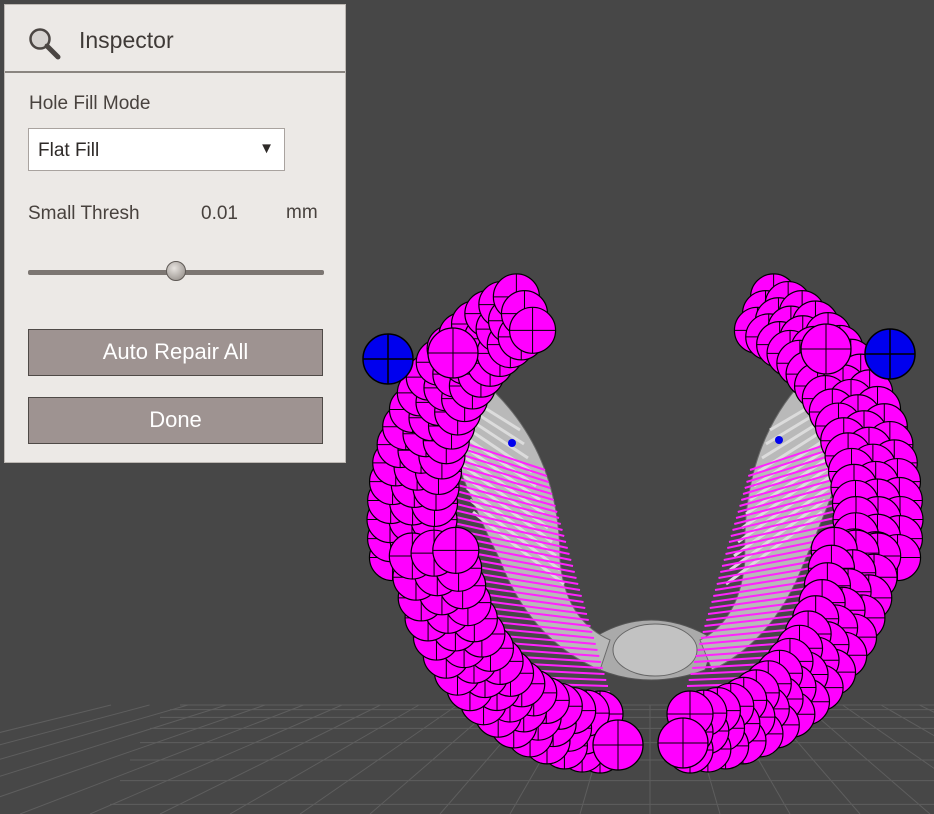 This screenshot has width=934, height=814. Describe the element at coordinates (175, 39) in the screenshot. I see `inspector-header: Inspector` at that location.